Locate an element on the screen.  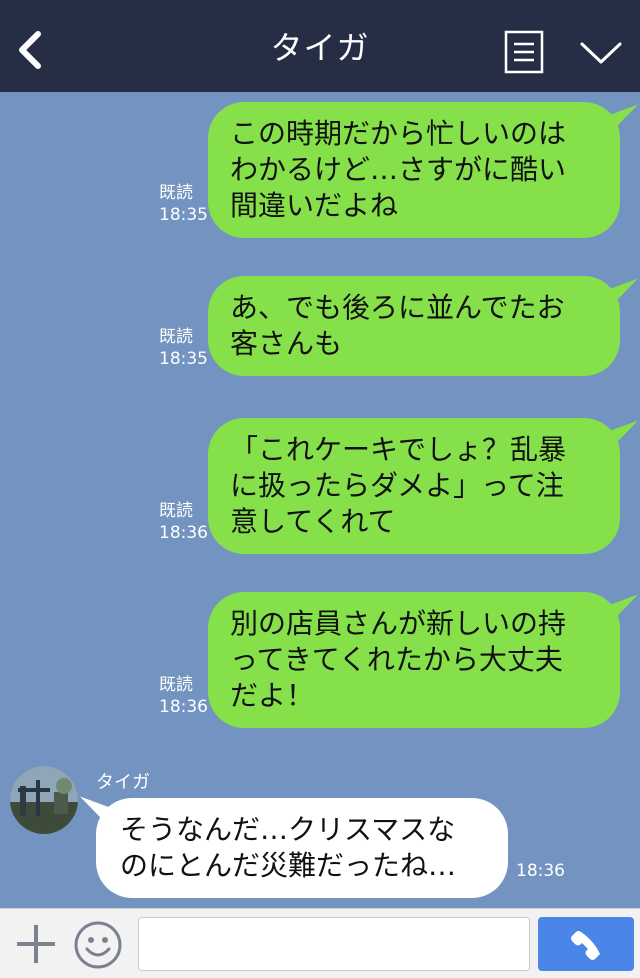
message-bubble-outgoing: この時期だから忙しいのは わかるけど…さすがに酷い 間違いだよね is located at coordinates (414, 170).